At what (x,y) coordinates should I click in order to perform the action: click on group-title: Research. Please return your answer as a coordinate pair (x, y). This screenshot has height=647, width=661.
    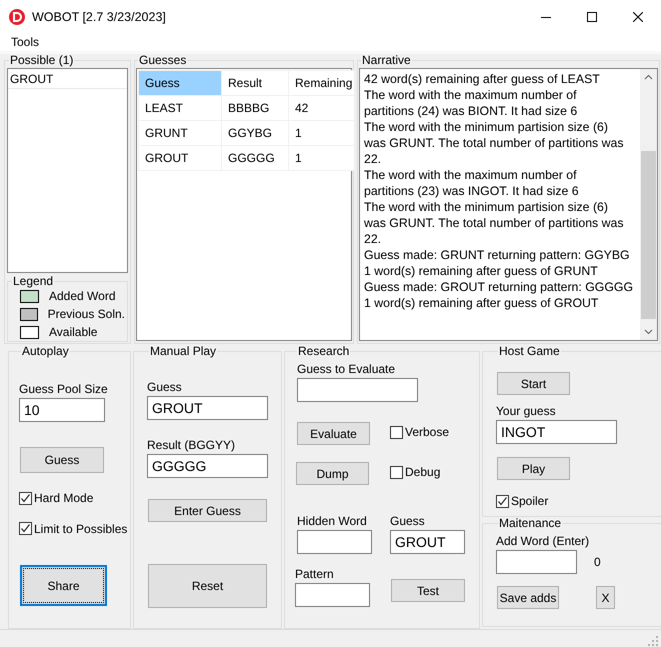
    Looking at the image, I should click on (323, 351).